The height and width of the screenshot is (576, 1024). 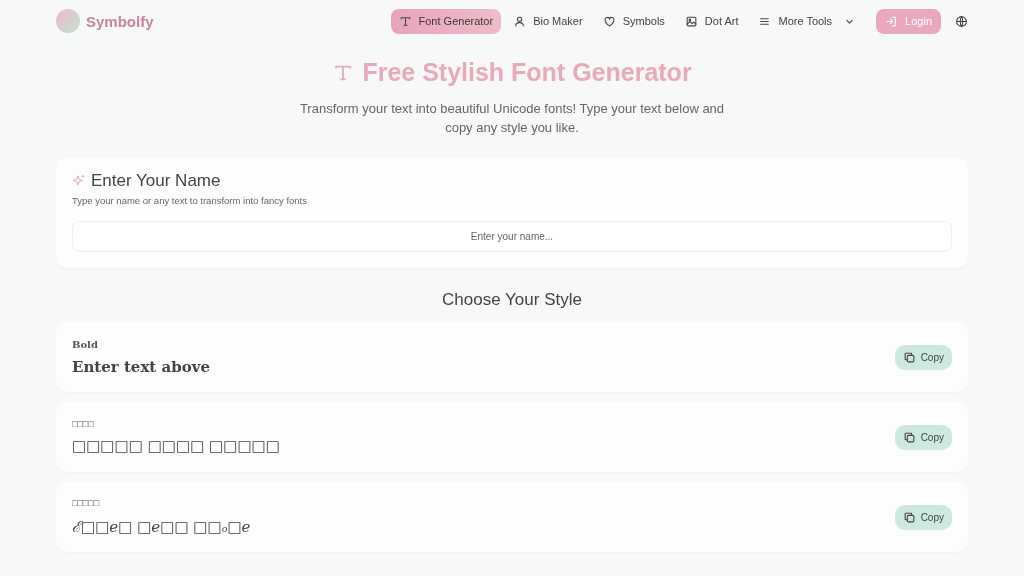 I want to click on nav-tab: Font Generator, so click(x=446, y=21).